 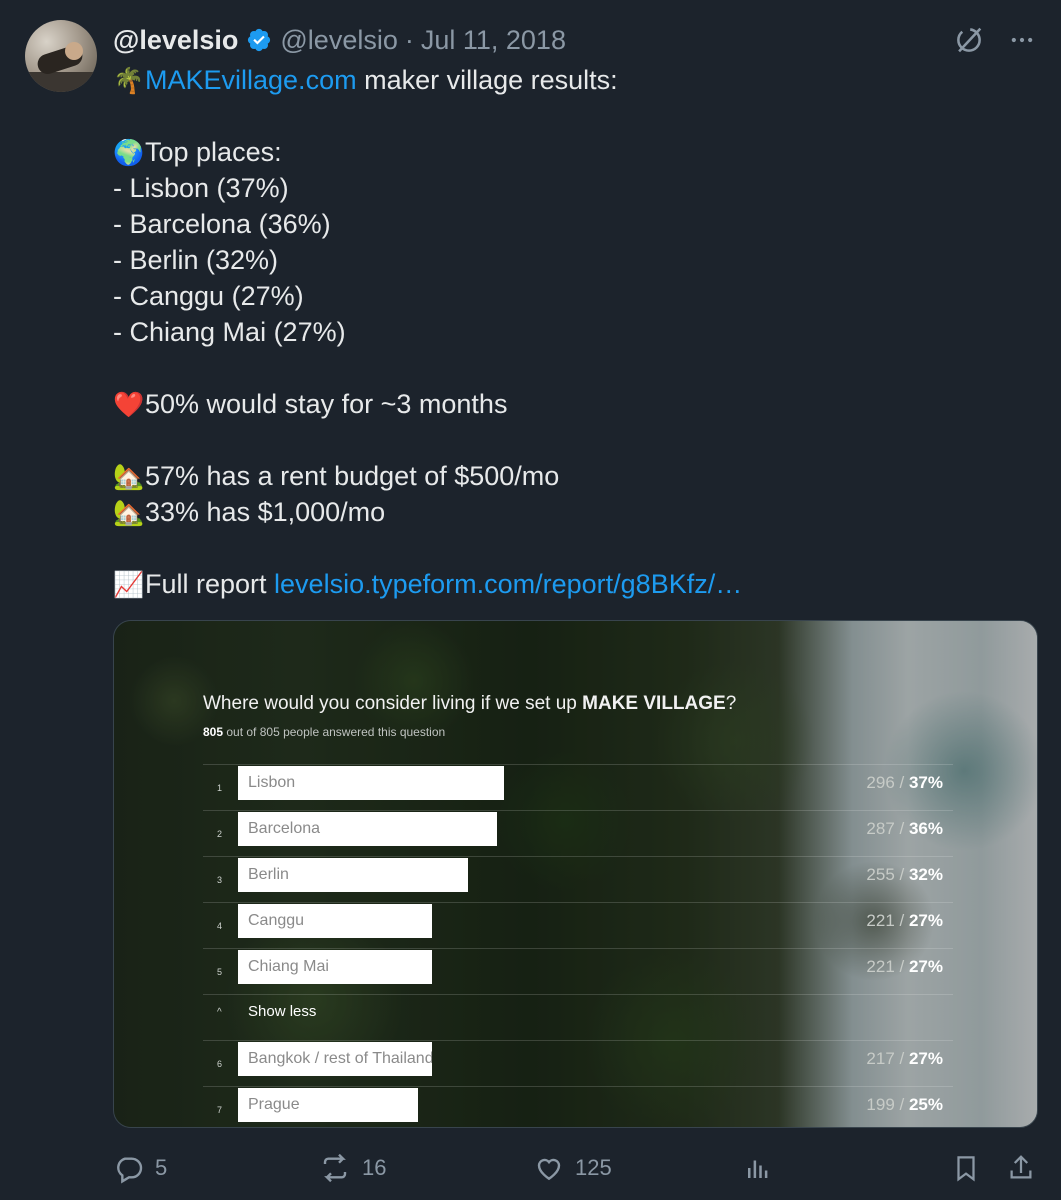 What do you see at coordinates (210, 584) in the screenshot?
I see `report-text: Full report` at bounding box center [210, 584].